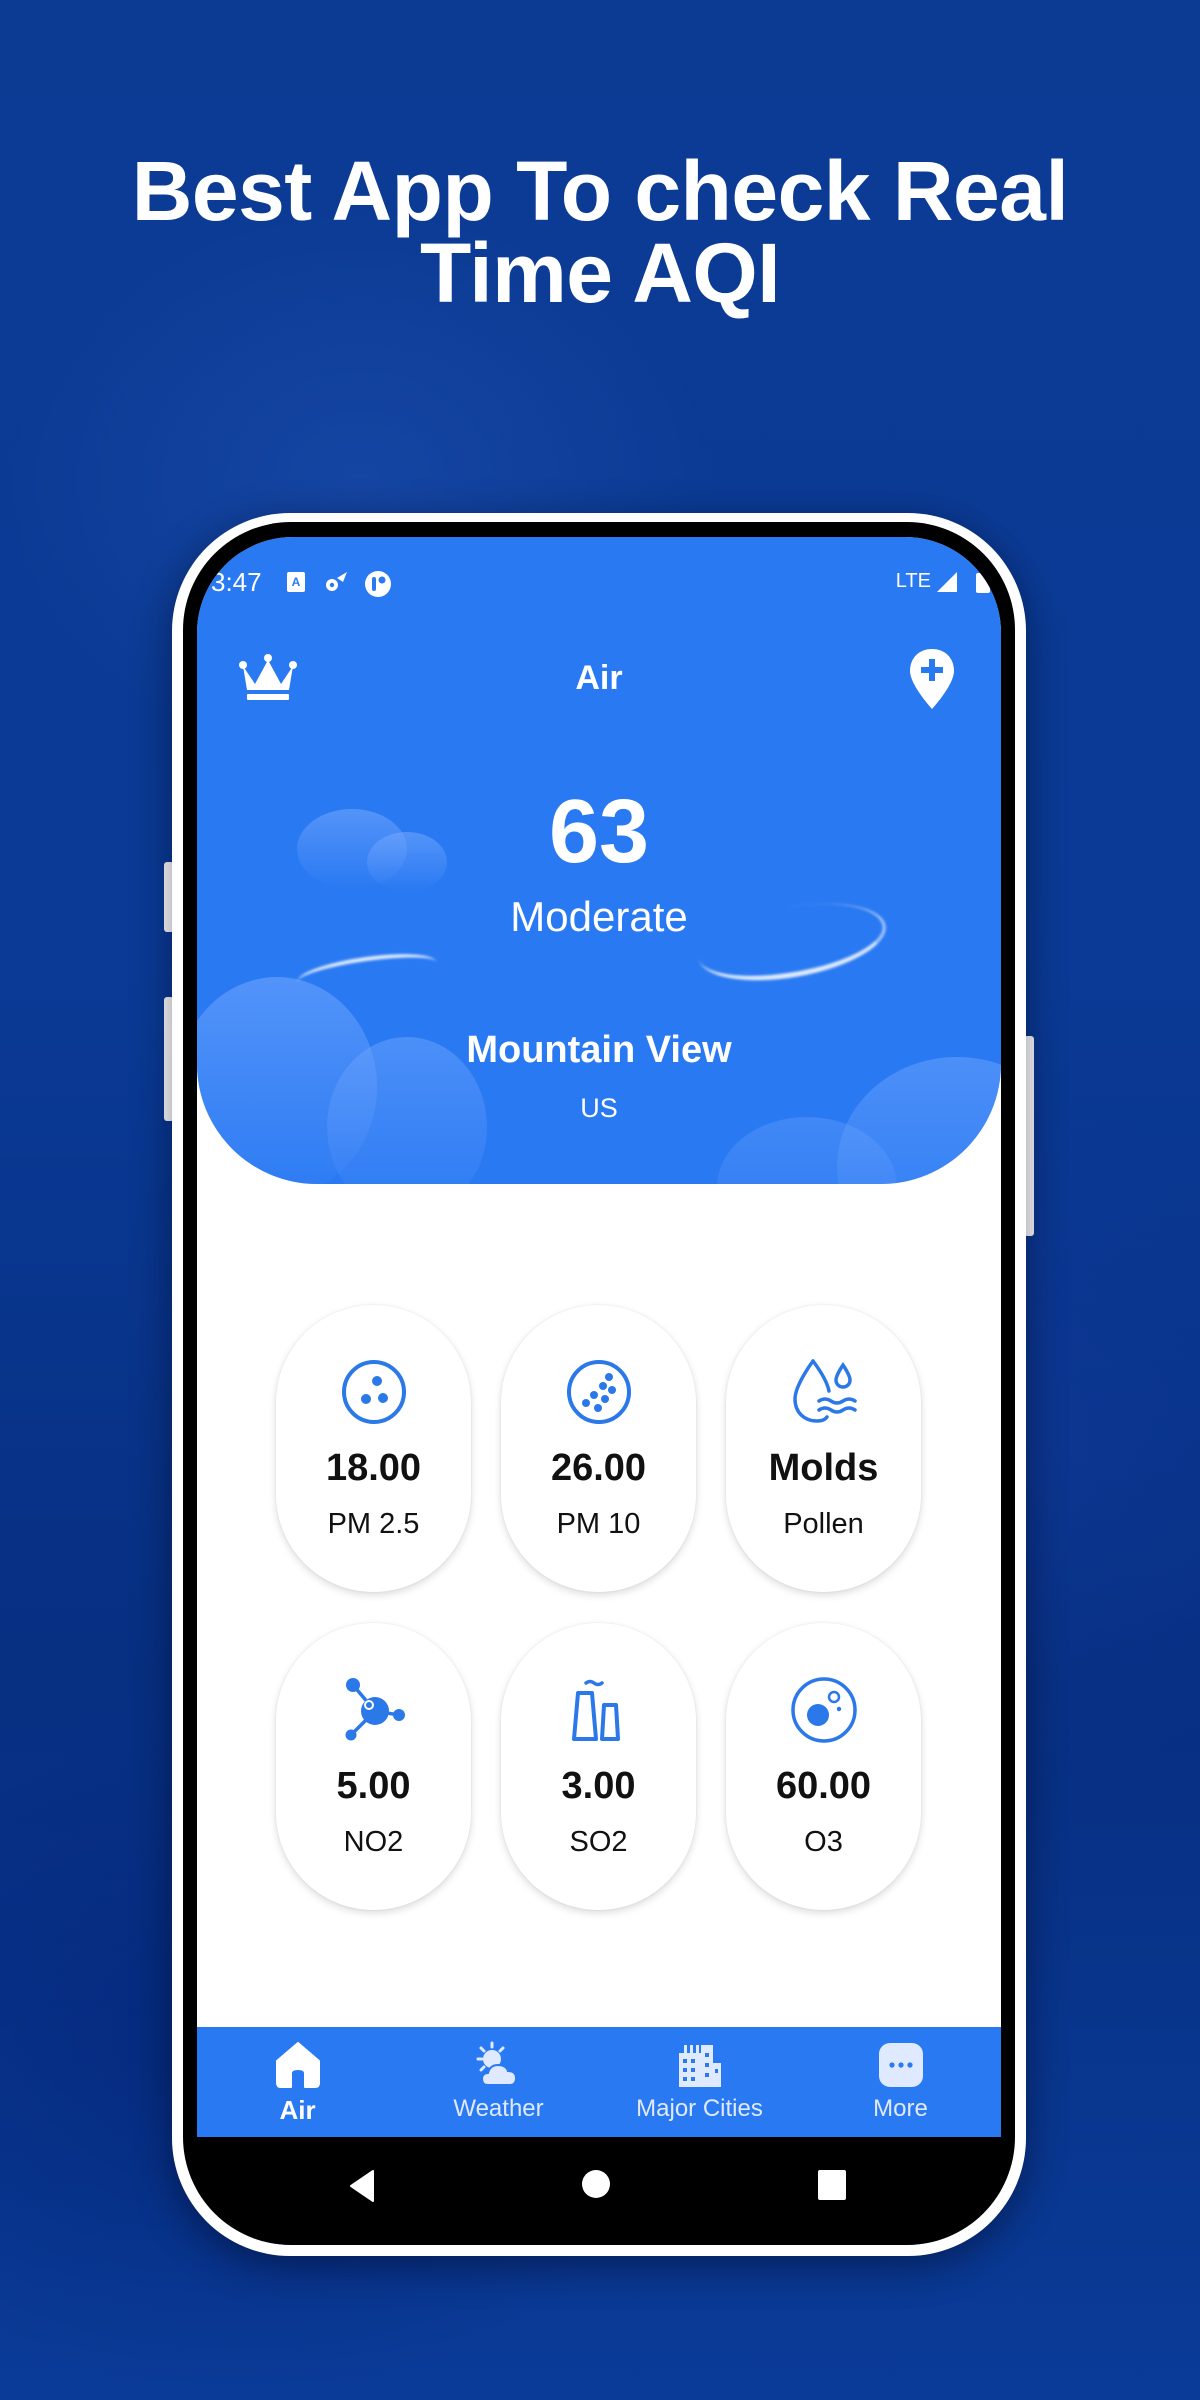 This screenshot has width=1200, height=2400. I want to click on pollutant-label: O3, so click(823, 1842).